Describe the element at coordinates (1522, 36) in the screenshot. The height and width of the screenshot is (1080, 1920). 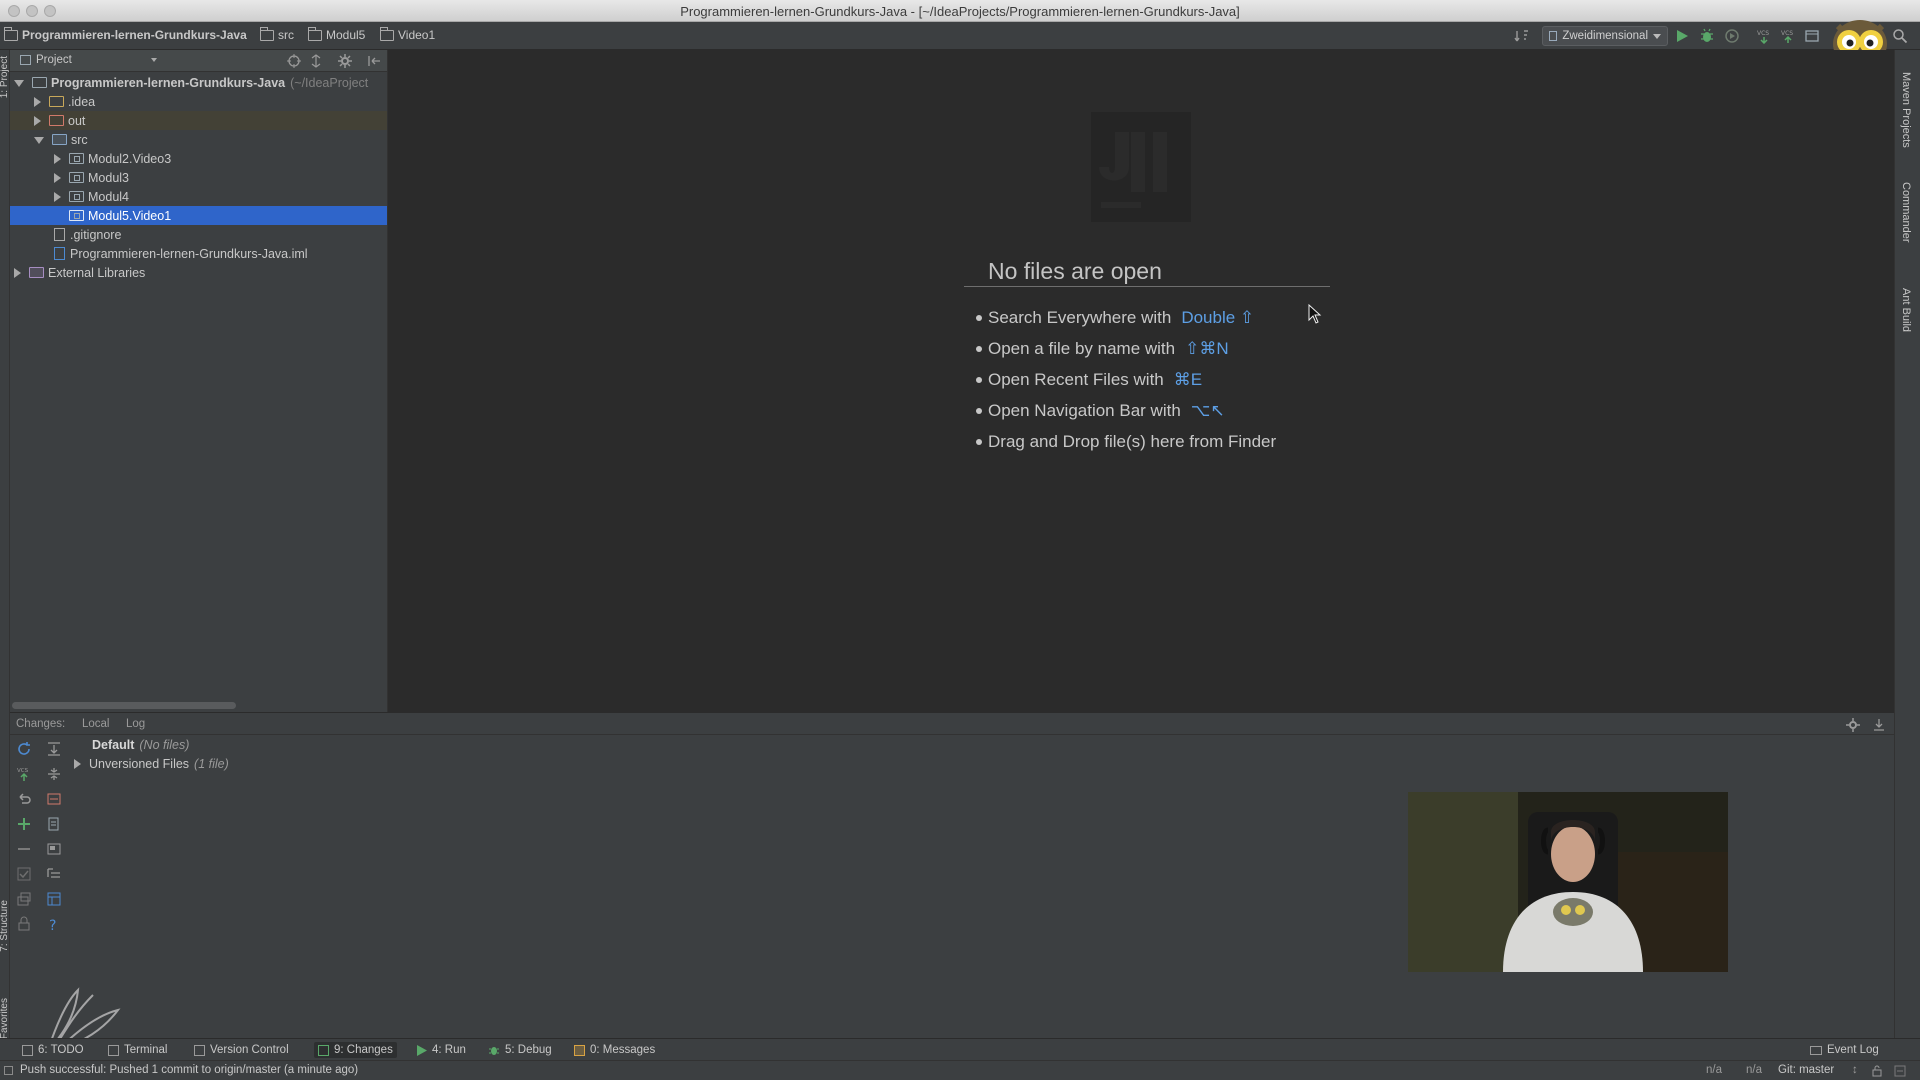
I see `sort-icon` at that location.